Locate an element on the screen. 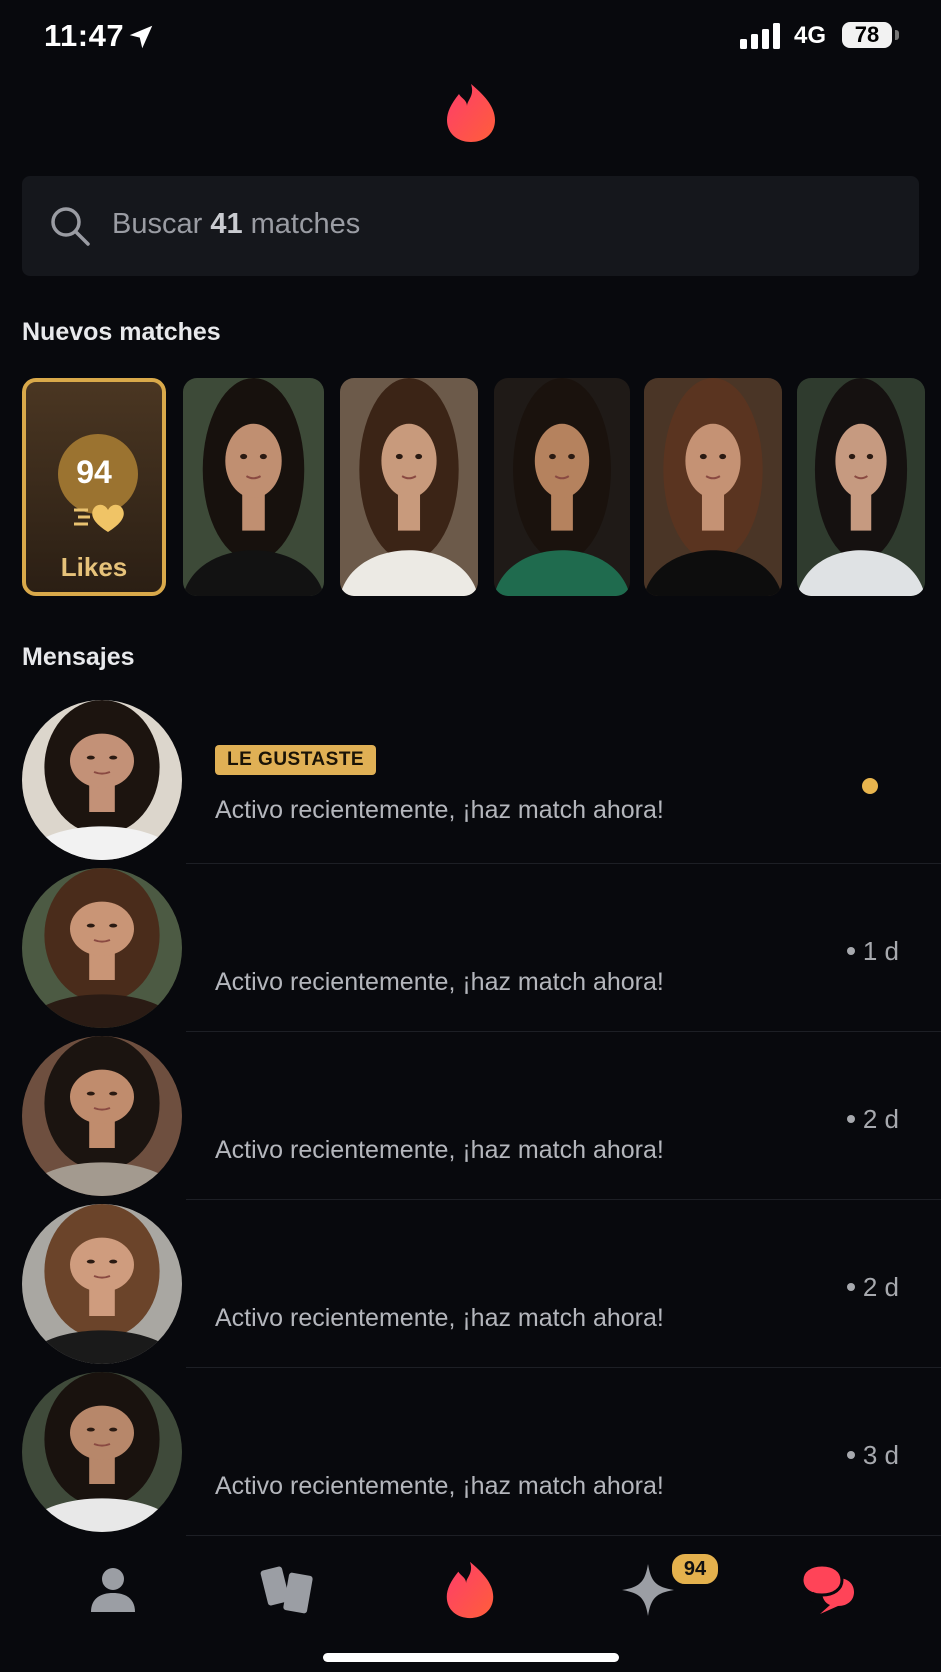 The width and height of the screenshot is (941, 1672). battery-icon: 78 is located at coordinates (870, 35).